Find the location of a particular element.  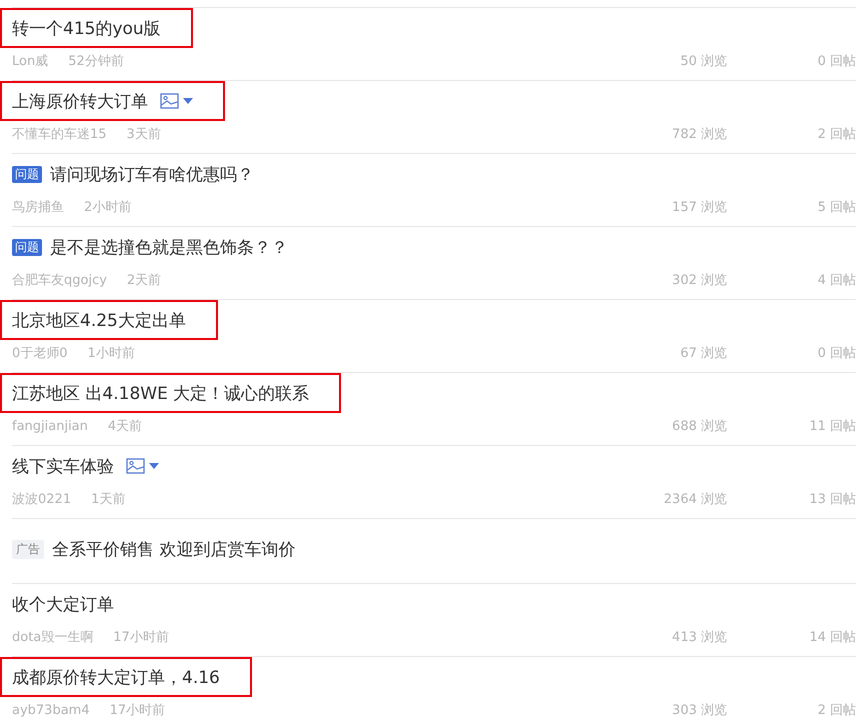

post-title: 是不是选撞色就是黑色饰条？？ is located at coordinates (169, 247).